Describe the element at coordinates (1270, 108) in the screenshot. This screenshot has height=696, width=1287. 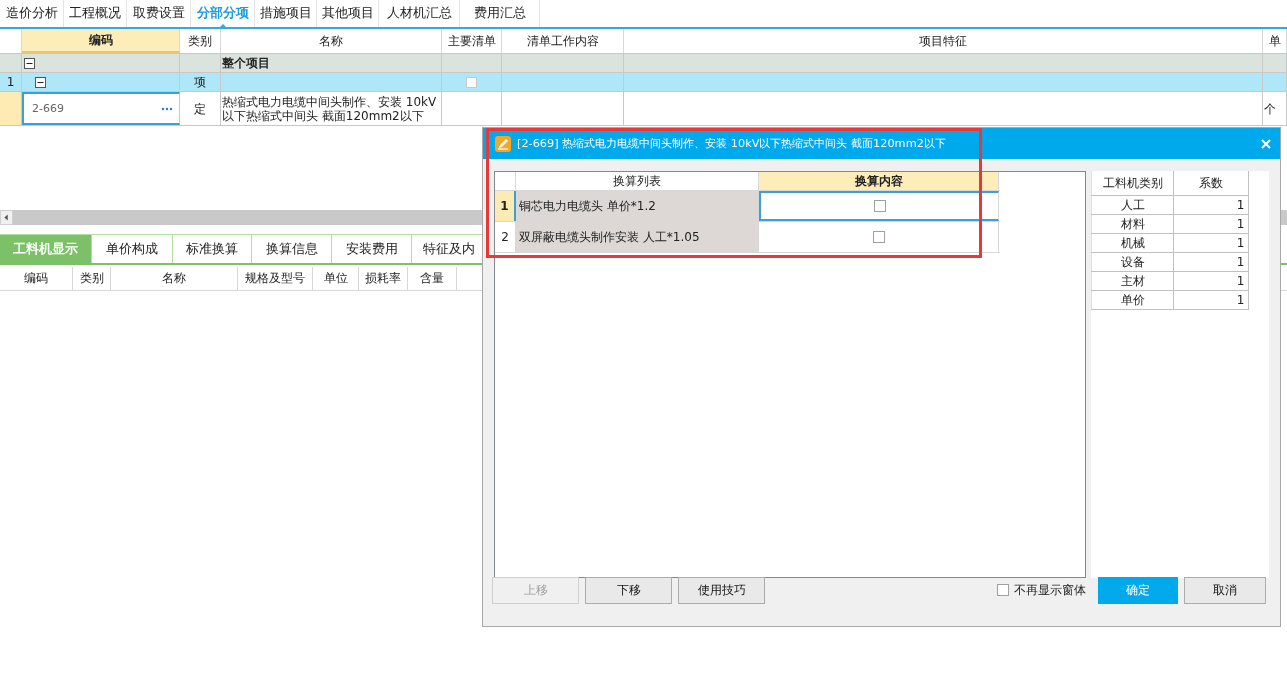
I see `table-cell: 个` at that location.